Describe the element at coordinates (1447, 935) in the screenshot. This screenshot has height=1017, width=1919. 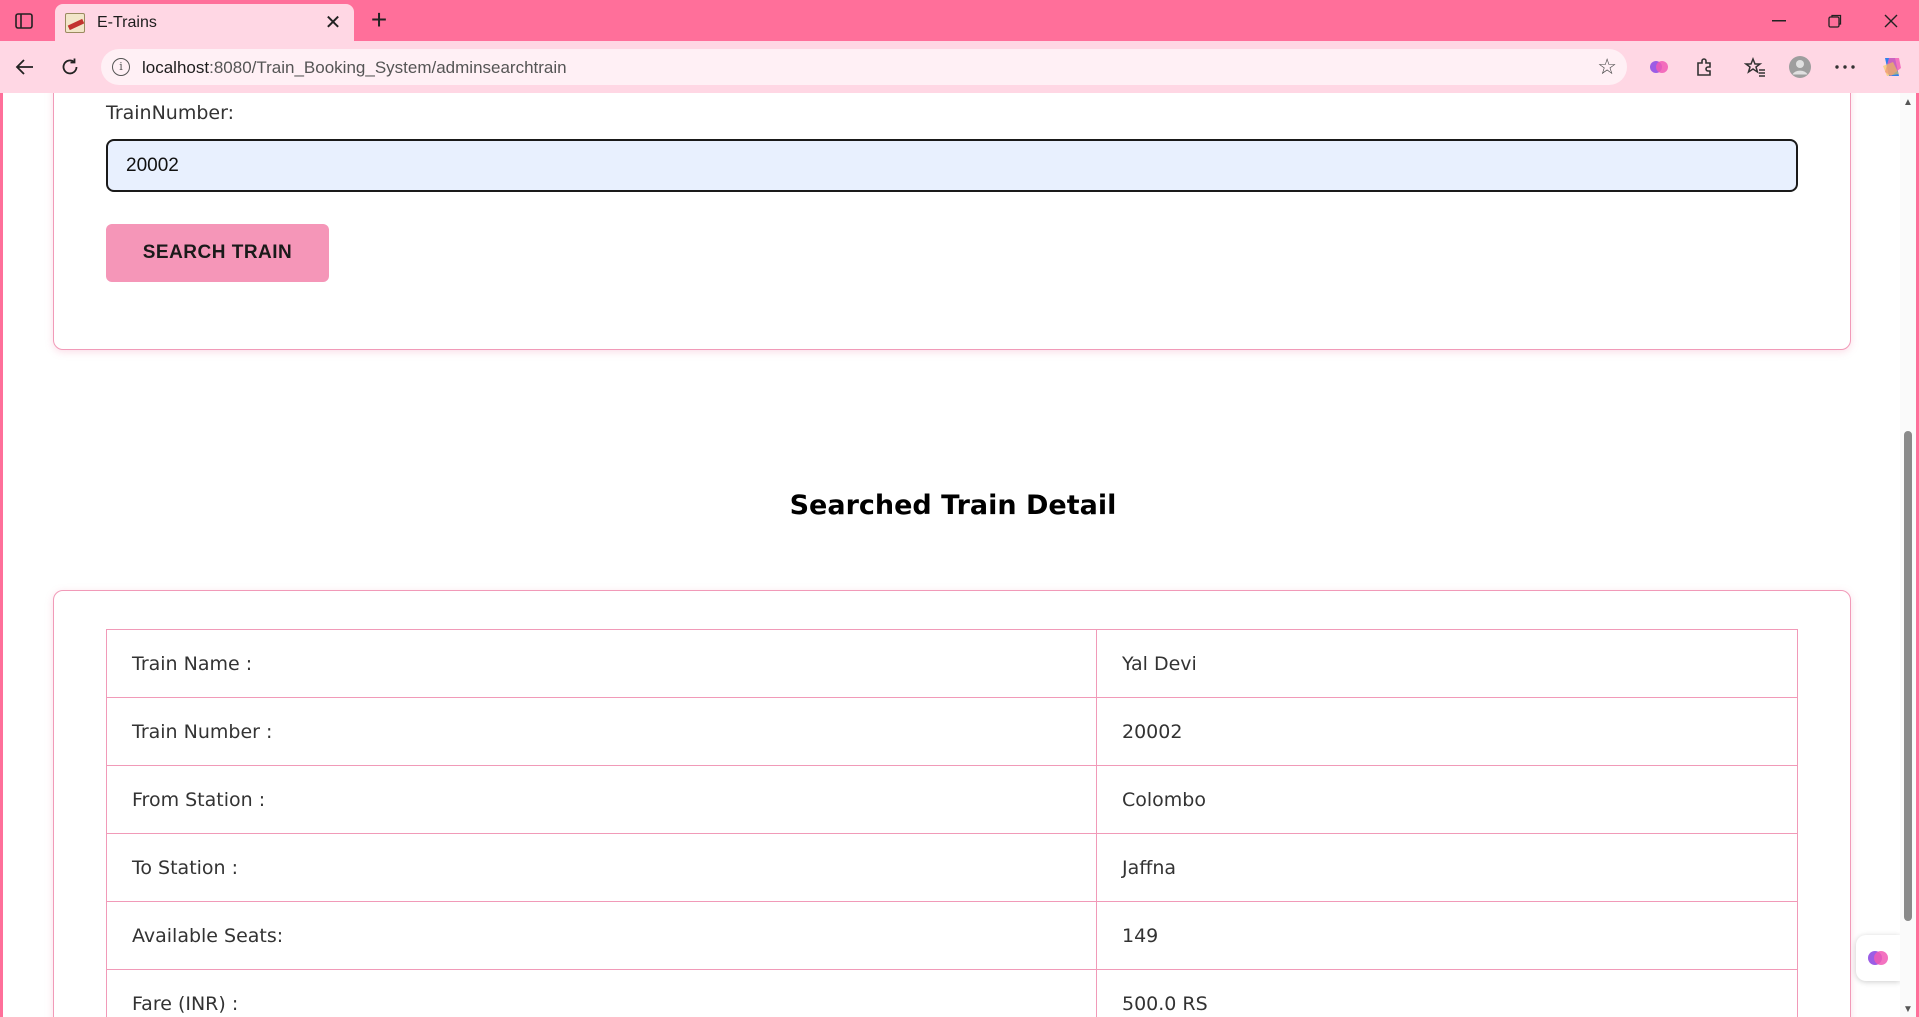
I see `row-value: 149` at that location.